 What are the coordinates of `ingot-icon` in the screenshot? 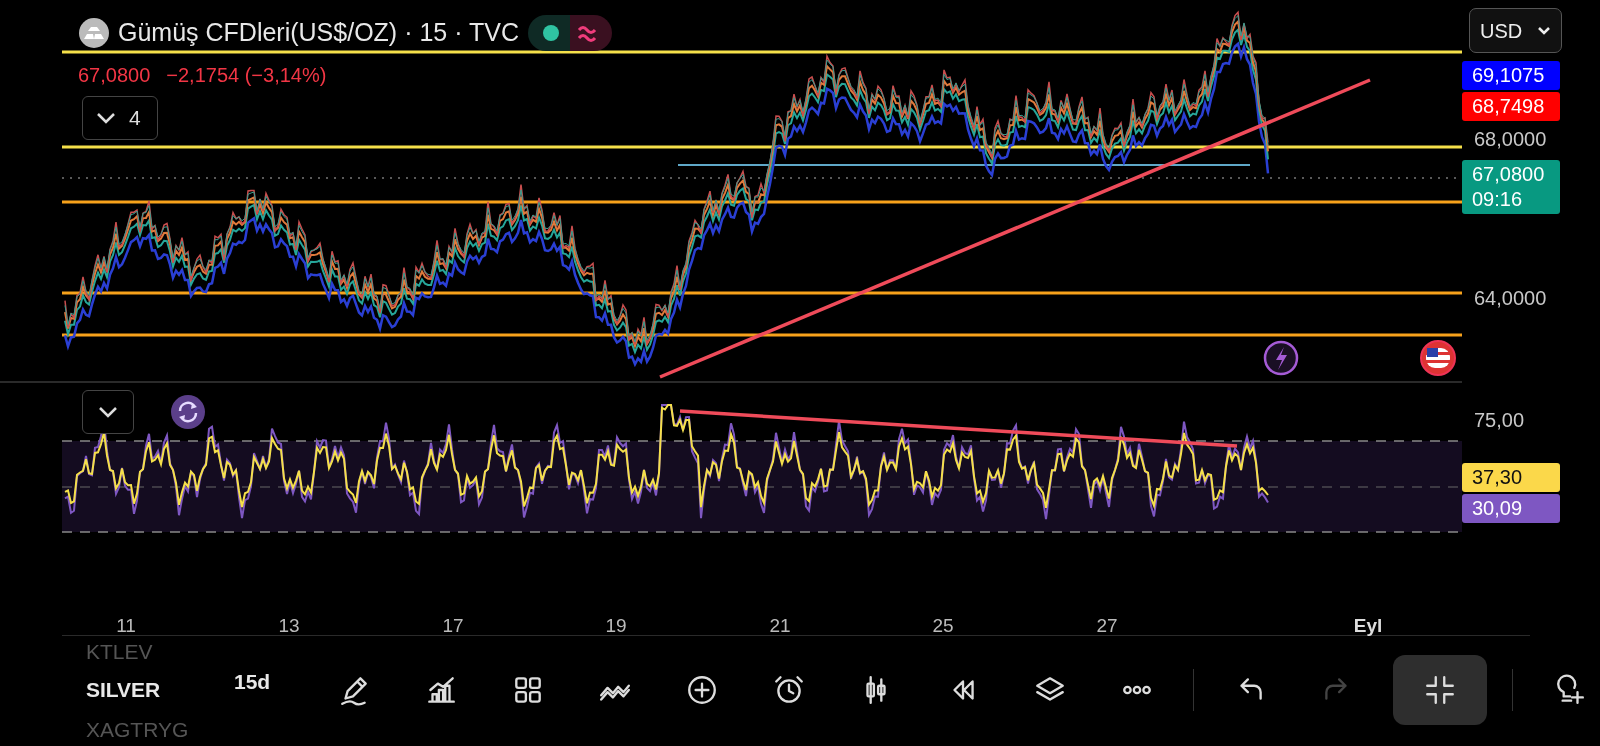 It's located at (94, 33).